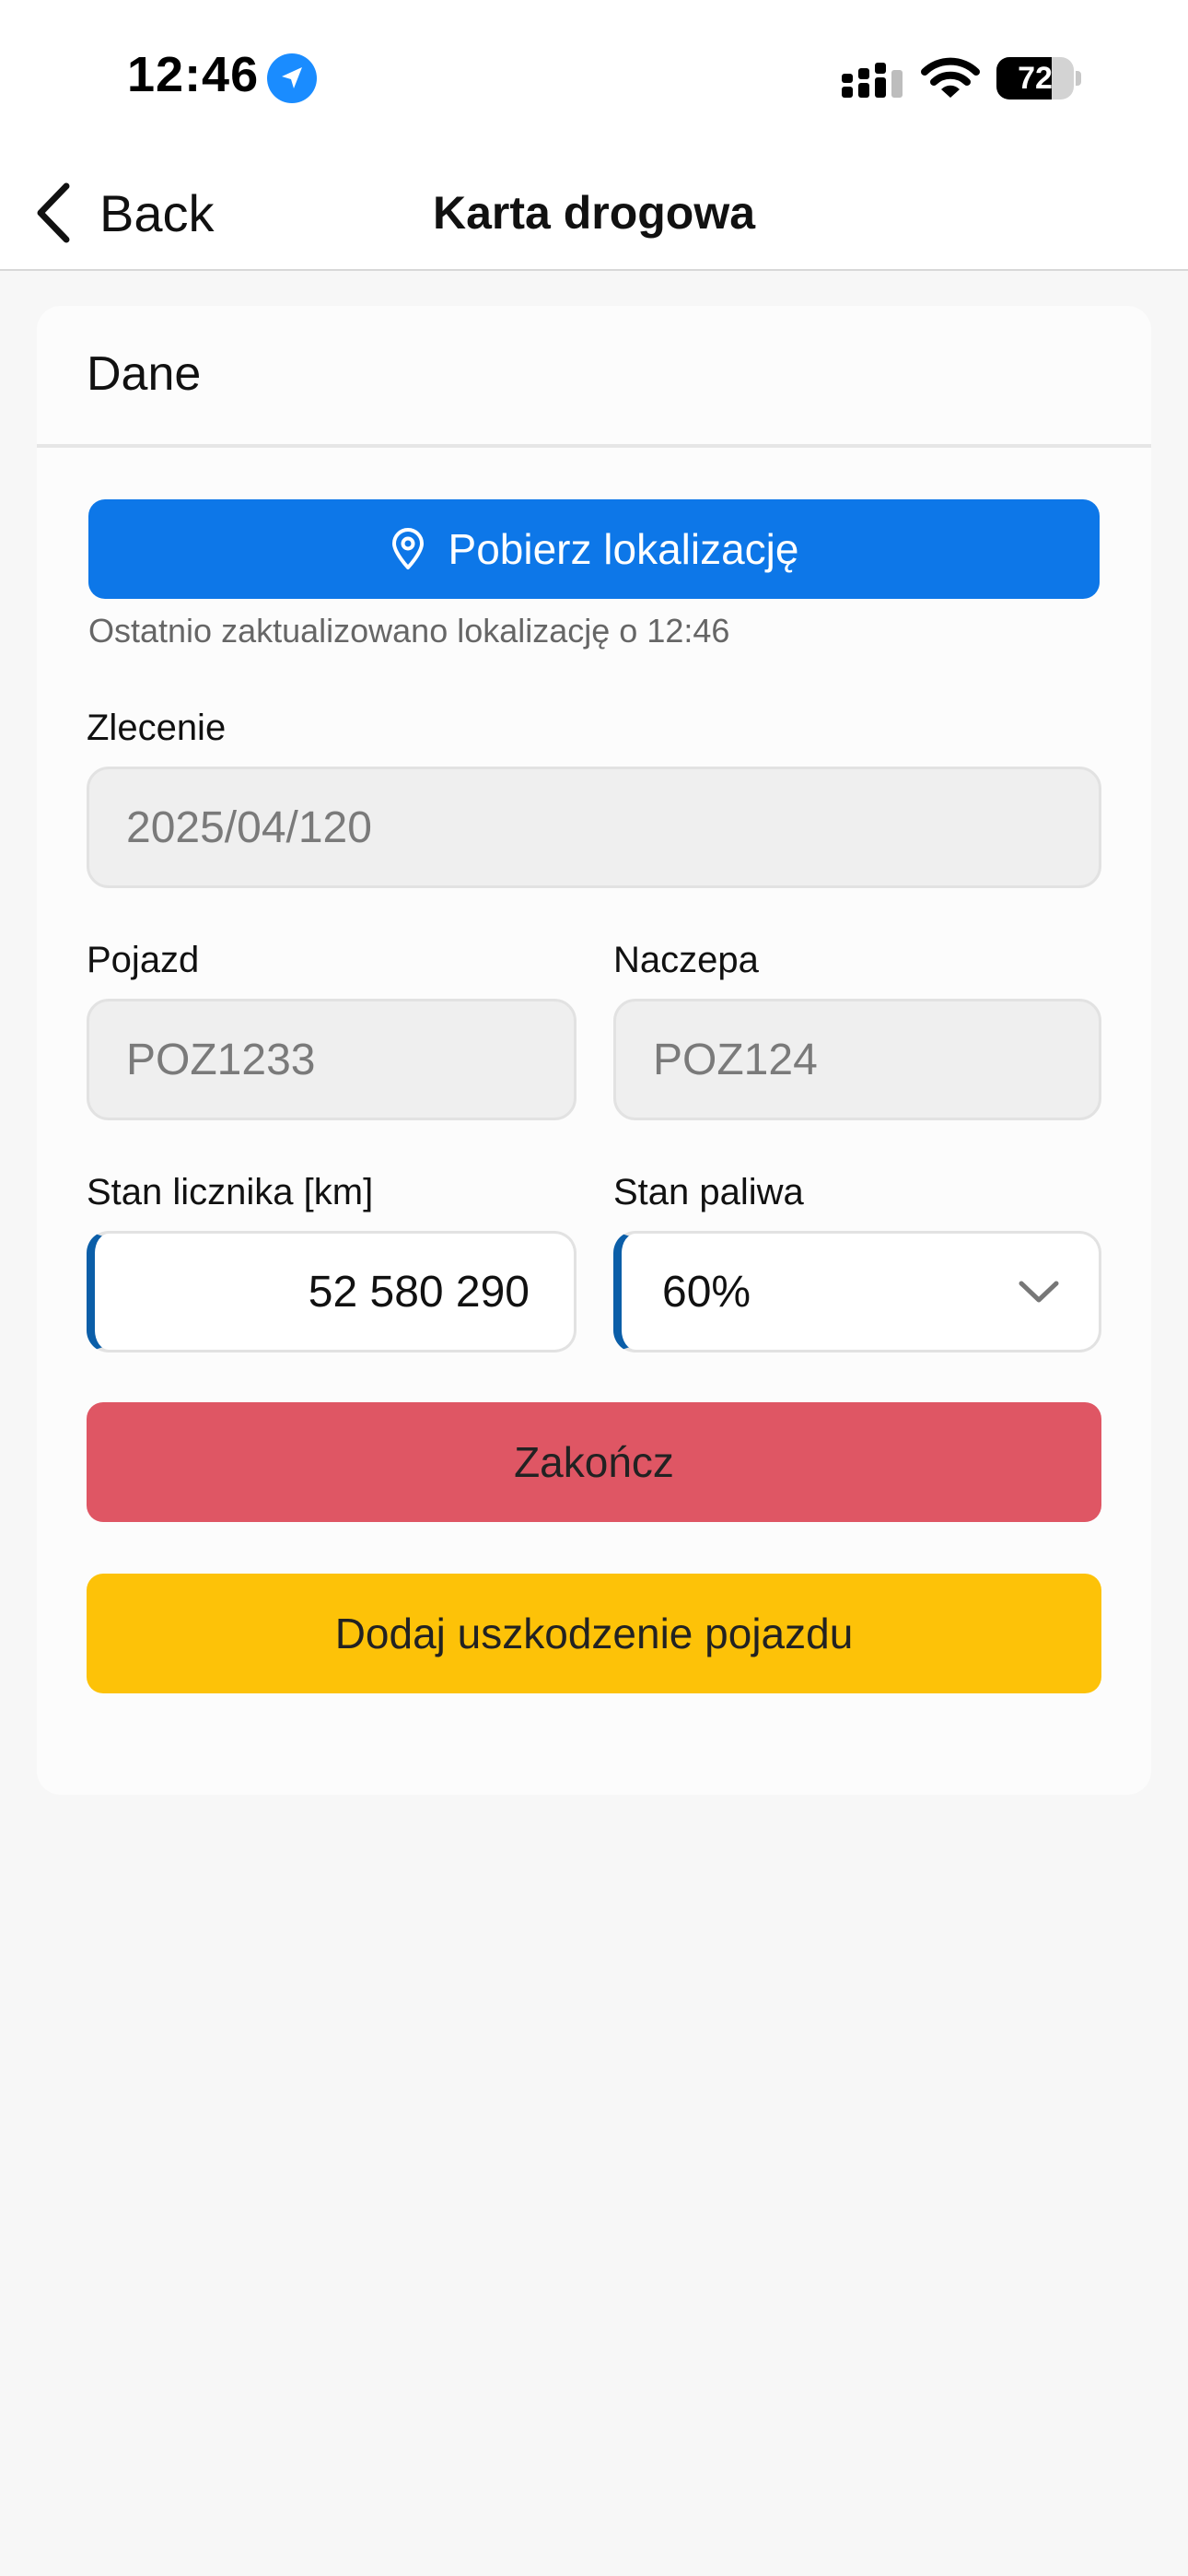 This screenshot has width=1188, height=2576. I want to click on fuel-label: Stan paliwa, so click(708, 1192).